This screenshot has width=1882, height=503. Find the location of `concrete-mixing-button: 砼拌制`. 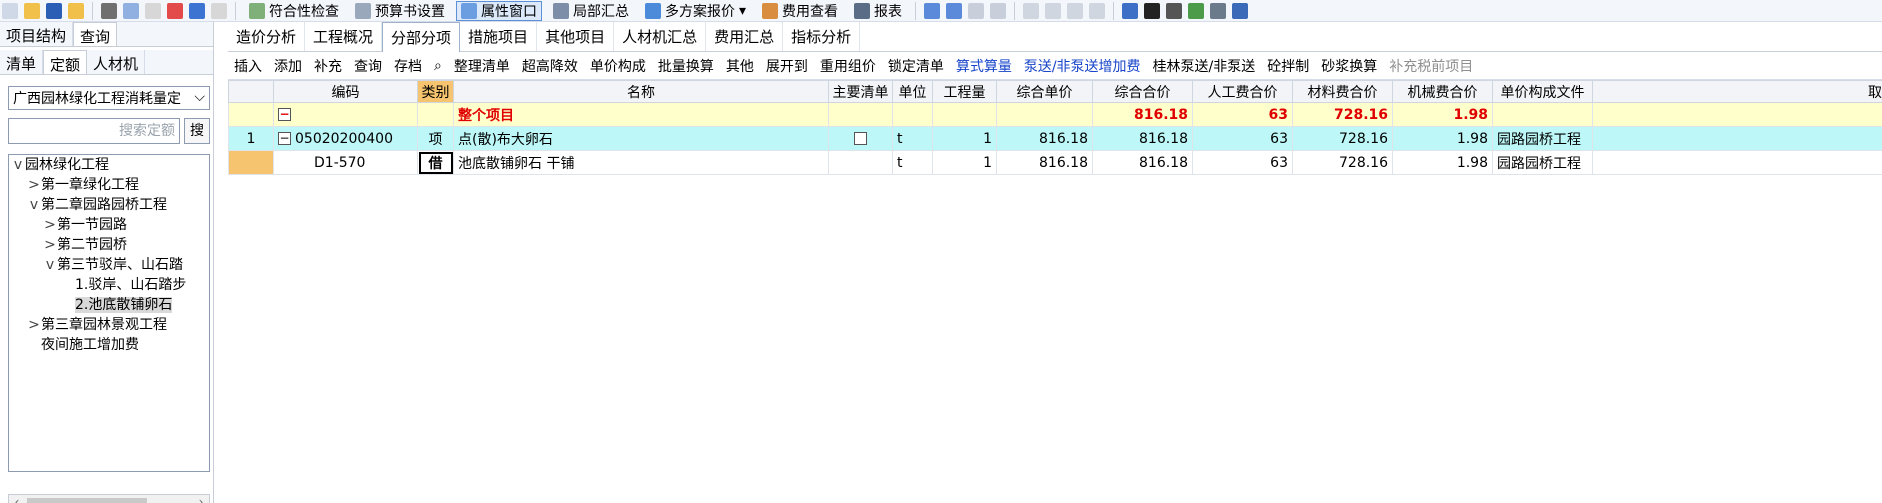

concrete-mixing-button: 砼拌制 is located at coordinates (1288, 66).